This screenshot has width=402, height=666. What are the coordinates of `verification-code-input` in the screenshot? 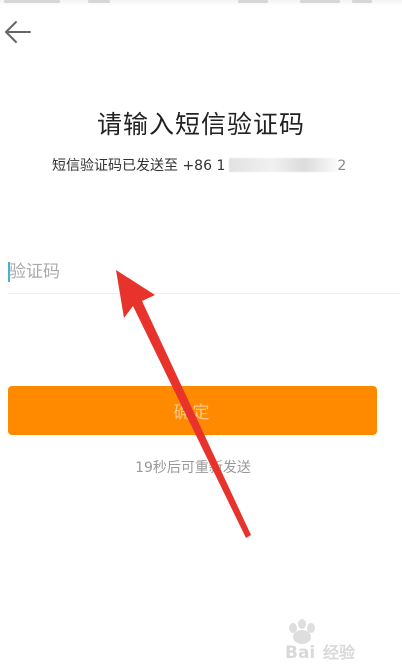 It's located at (199, 272).